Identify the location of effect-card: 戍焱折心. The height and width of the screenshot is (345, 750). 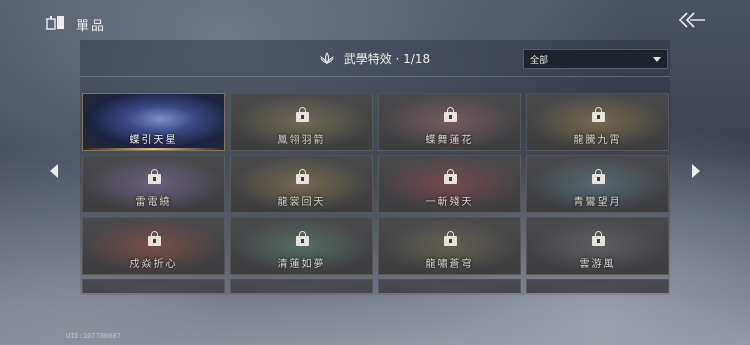
(153, 246).